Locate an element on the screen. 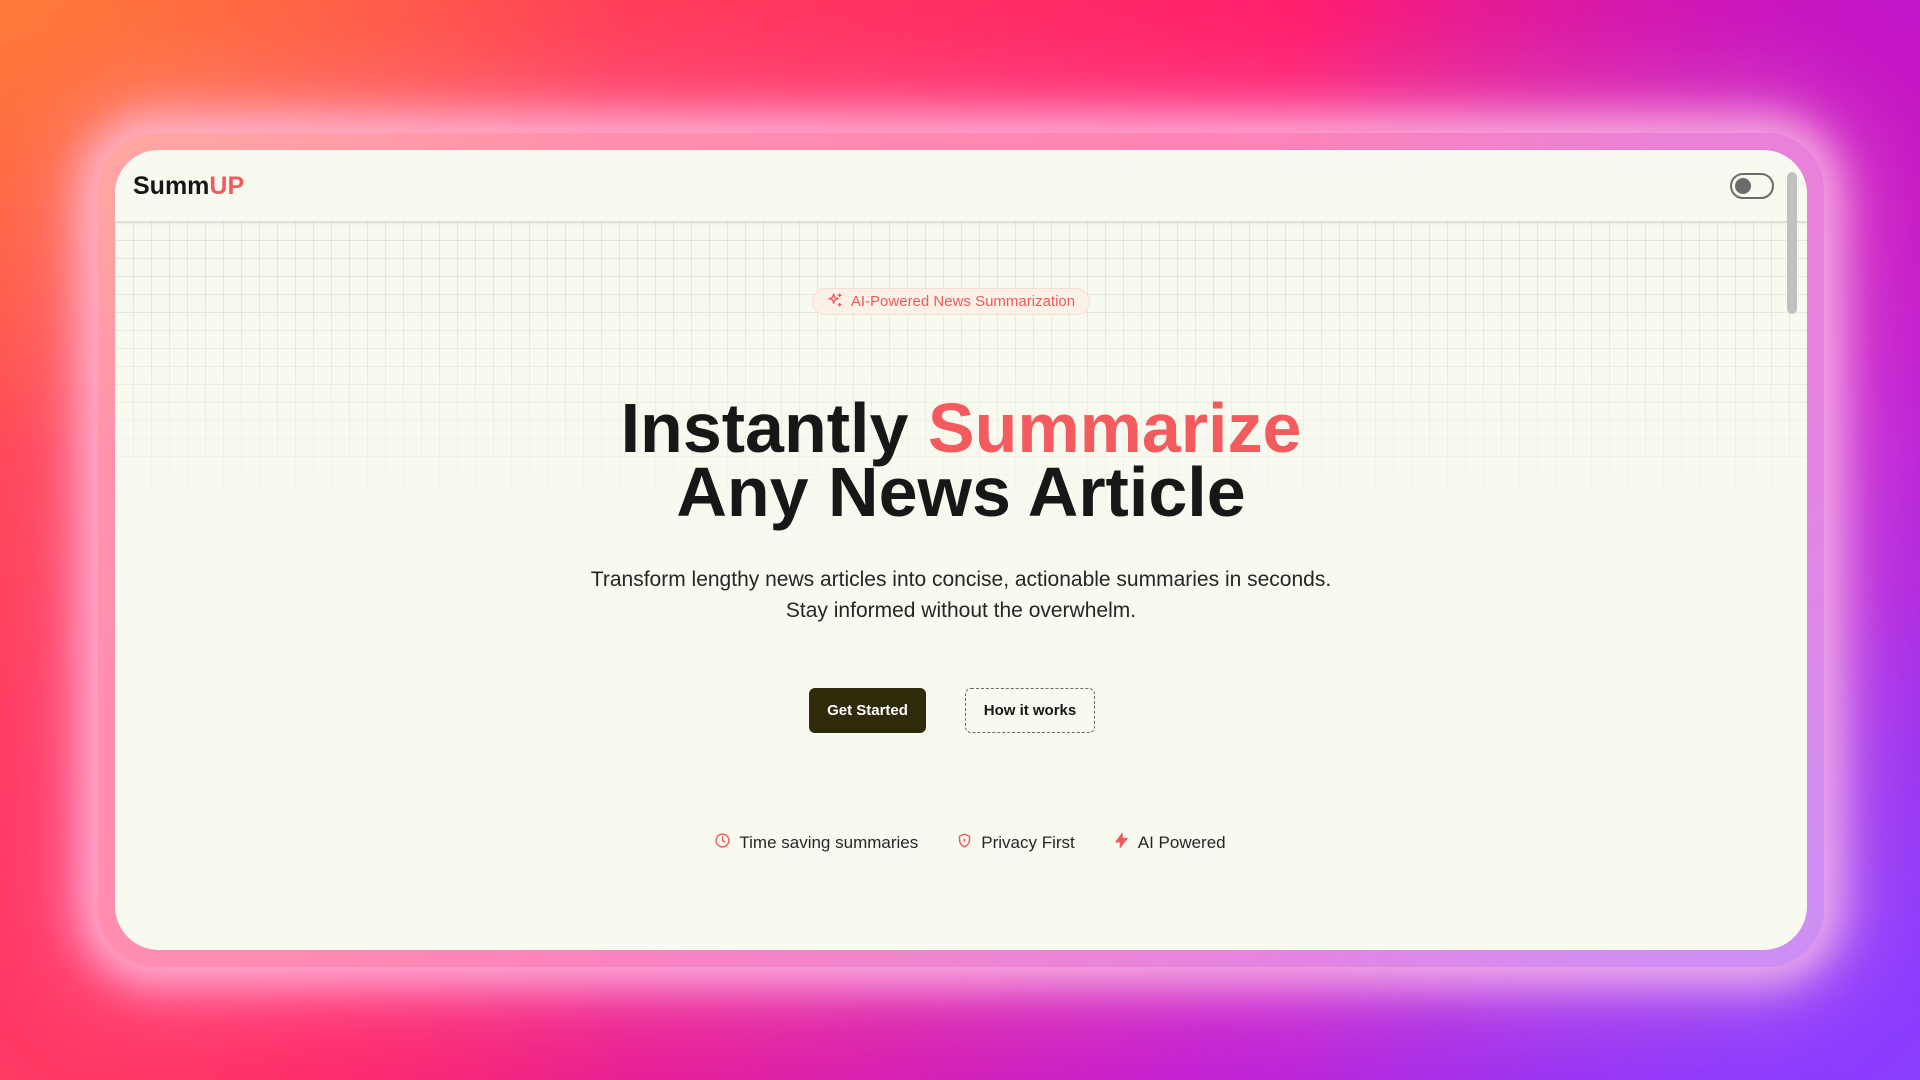  page-title: Instantly Summarize Any News Article is located at coordinates (961, 462).